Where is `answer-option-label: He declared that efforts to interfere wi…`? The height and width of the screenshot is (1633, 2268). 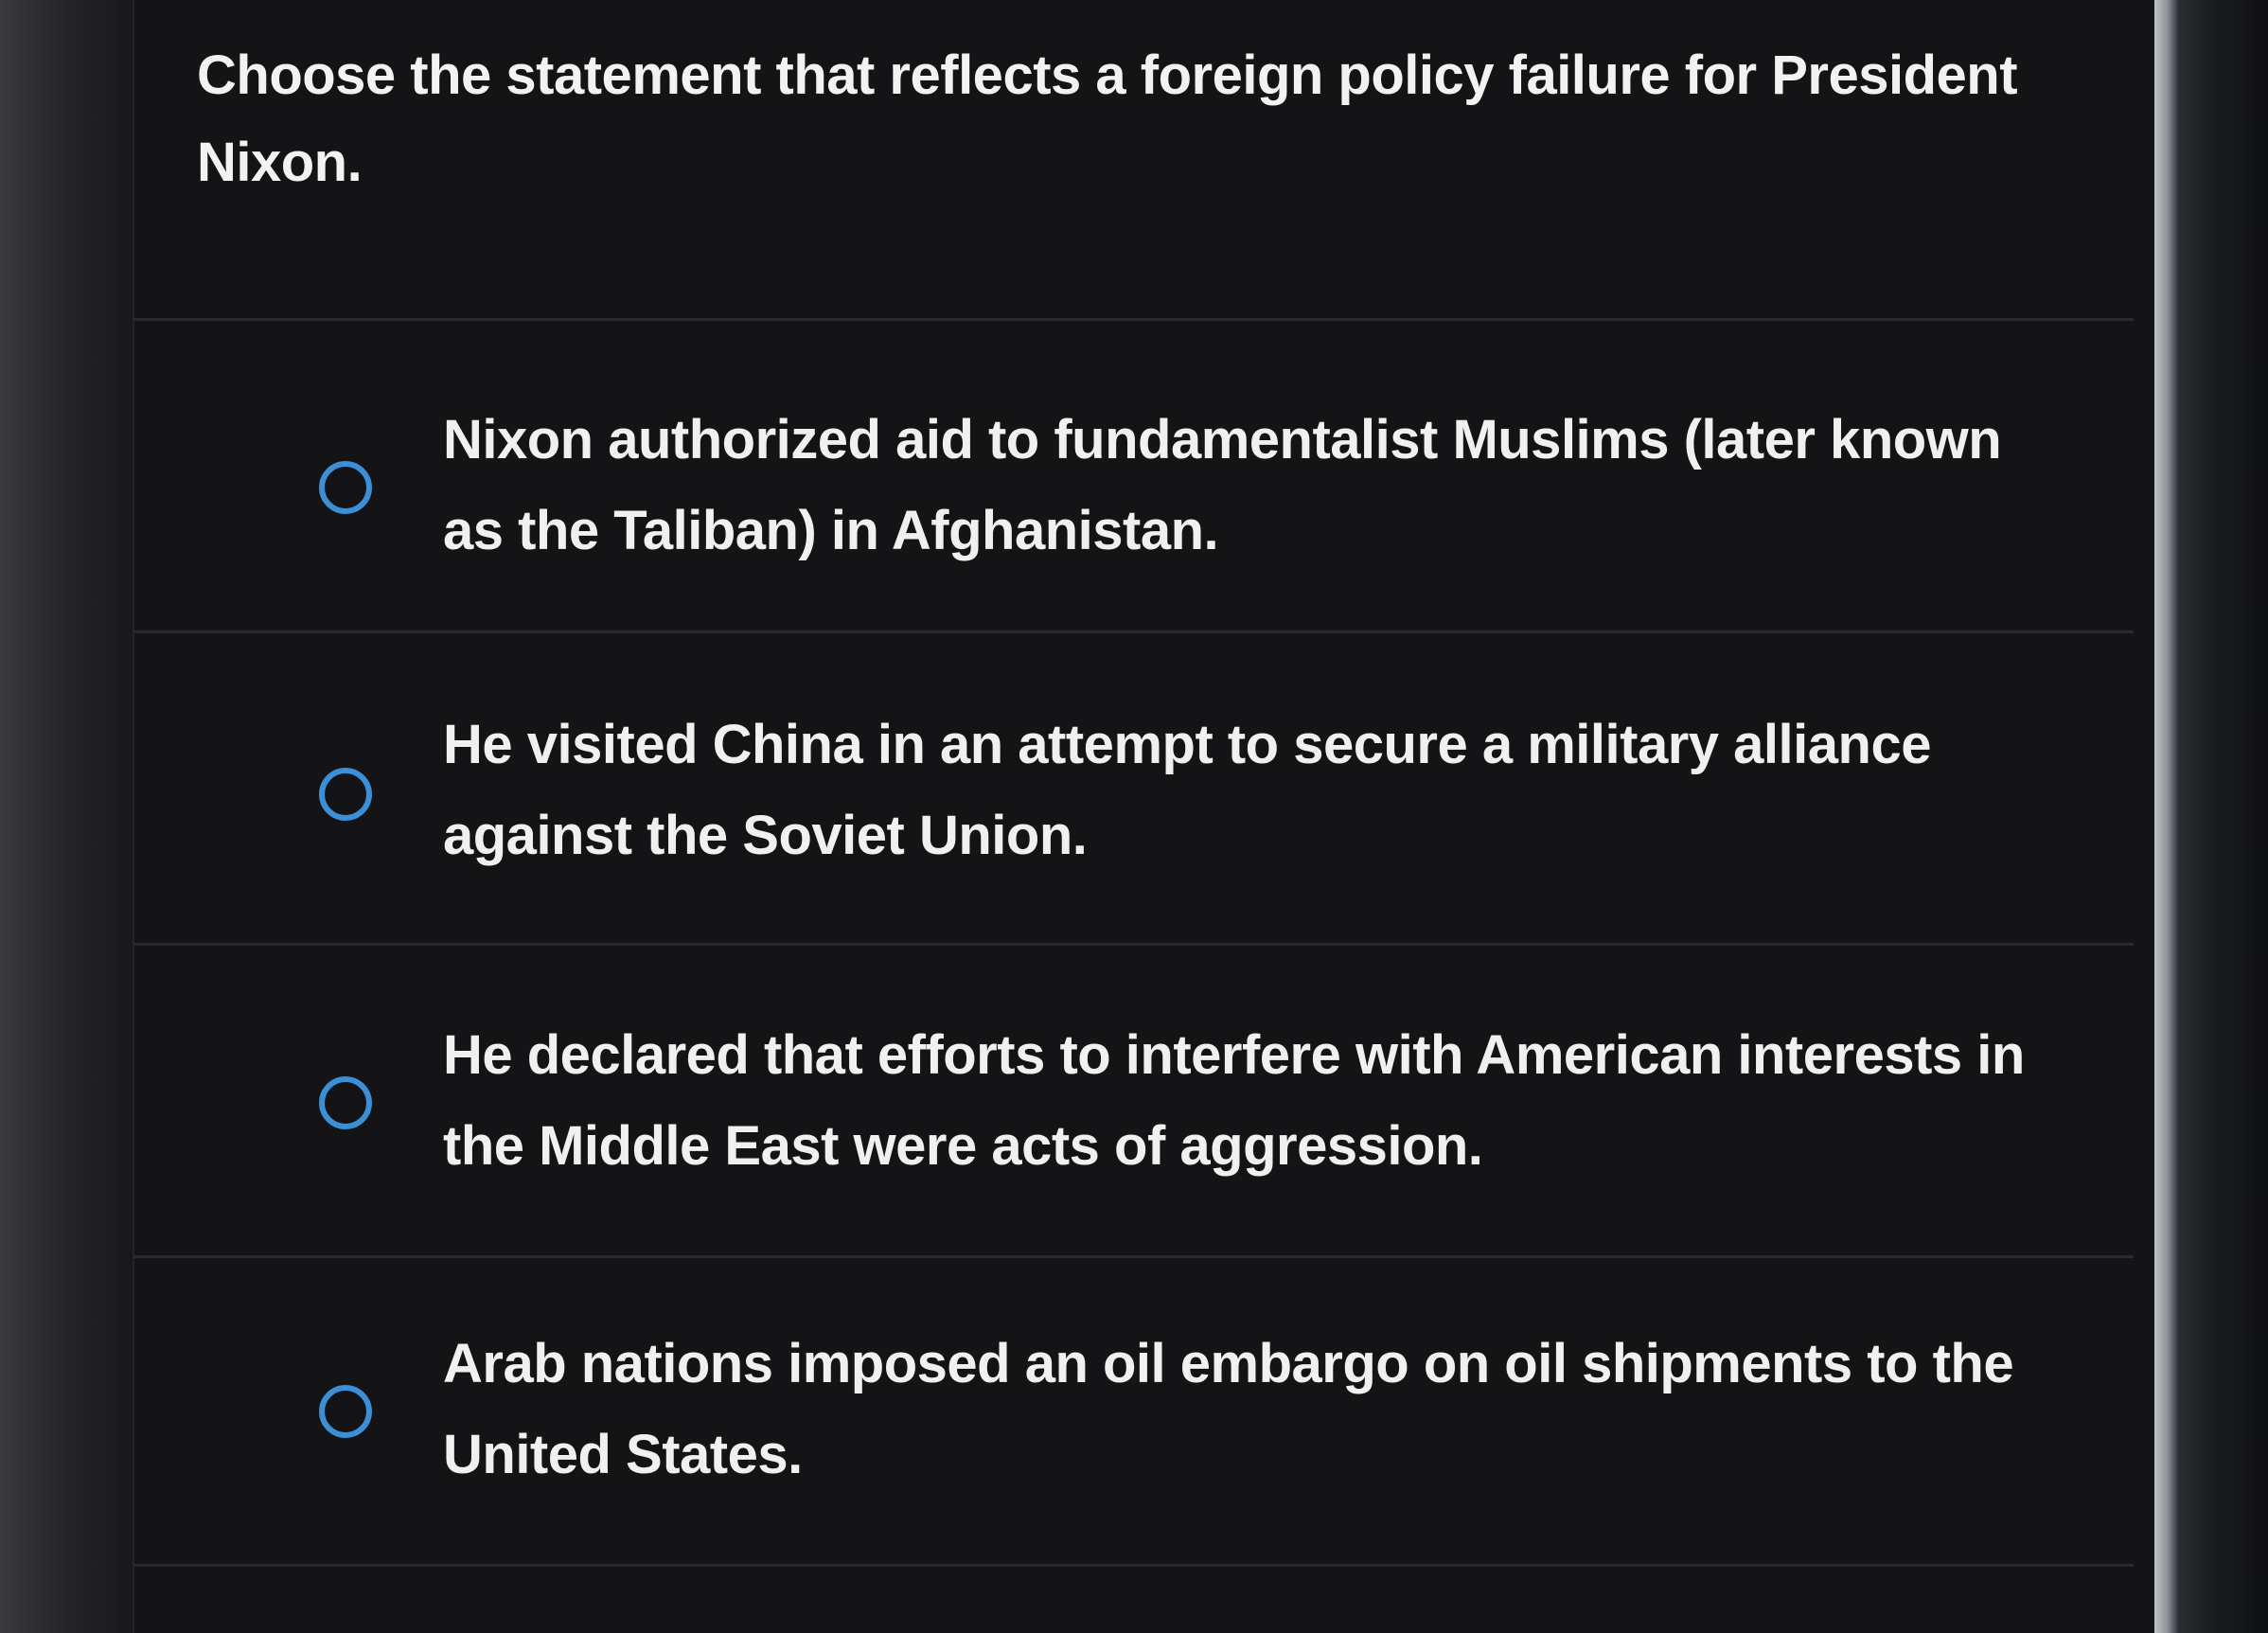
answer-option-label: He declared that efforts to interfere wi… is located at coordinates (1234, 1100).